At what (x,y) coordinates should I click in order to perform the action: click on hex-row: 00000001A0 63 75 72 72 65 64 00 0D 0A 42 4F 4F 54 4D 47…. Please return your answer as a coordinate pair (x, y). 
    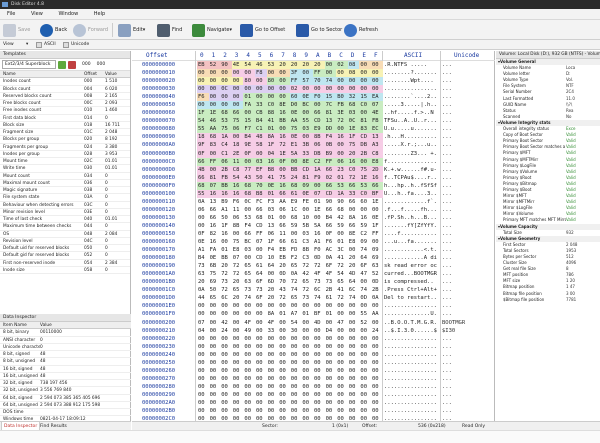
    Looking at the image, I should click on (313, 274).